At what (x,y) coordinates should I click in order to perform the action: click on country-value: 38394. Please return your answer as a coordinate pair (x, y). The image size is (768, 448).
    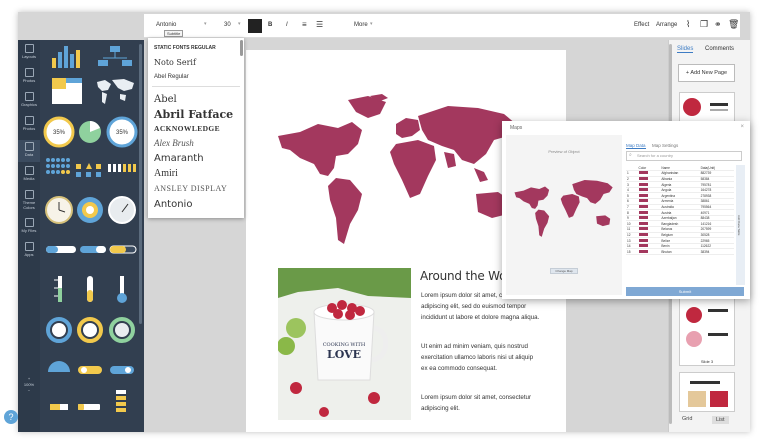
    Looking at the image, I should click on (716, 251).